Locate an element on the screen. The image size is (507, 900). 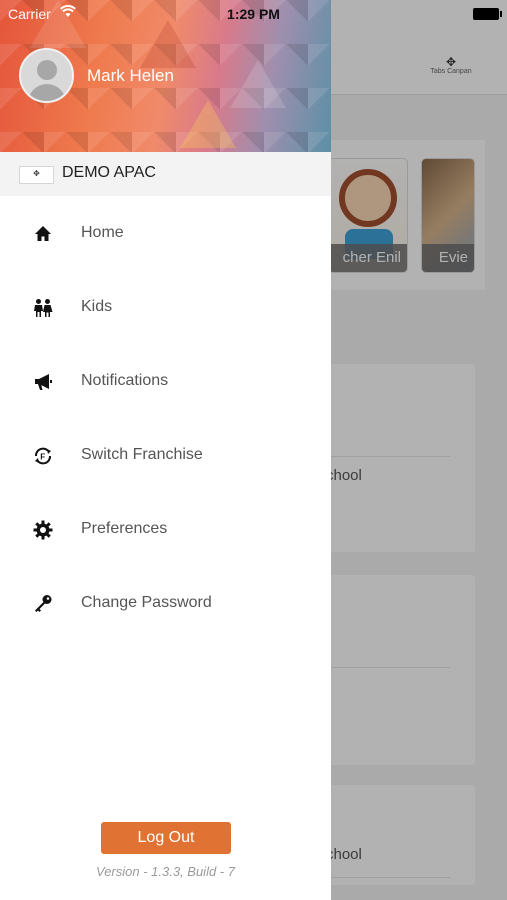
menu-item-label: Home is located at coordinates (102, 232).